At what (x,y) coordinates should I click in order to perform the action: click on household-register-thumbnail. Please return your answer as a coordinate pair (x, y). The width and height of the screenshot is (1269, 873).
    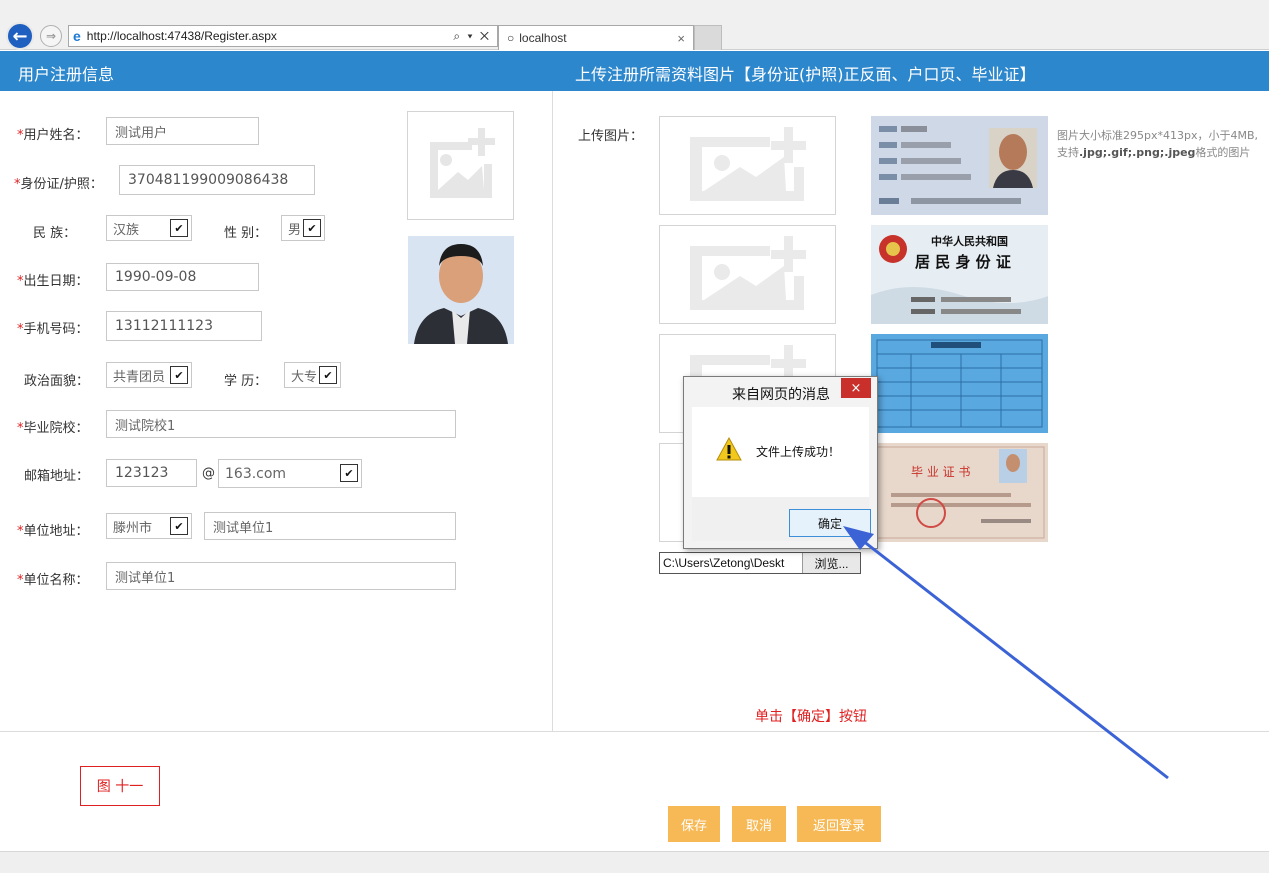
    Looking at the image, I should click on (959, 383).